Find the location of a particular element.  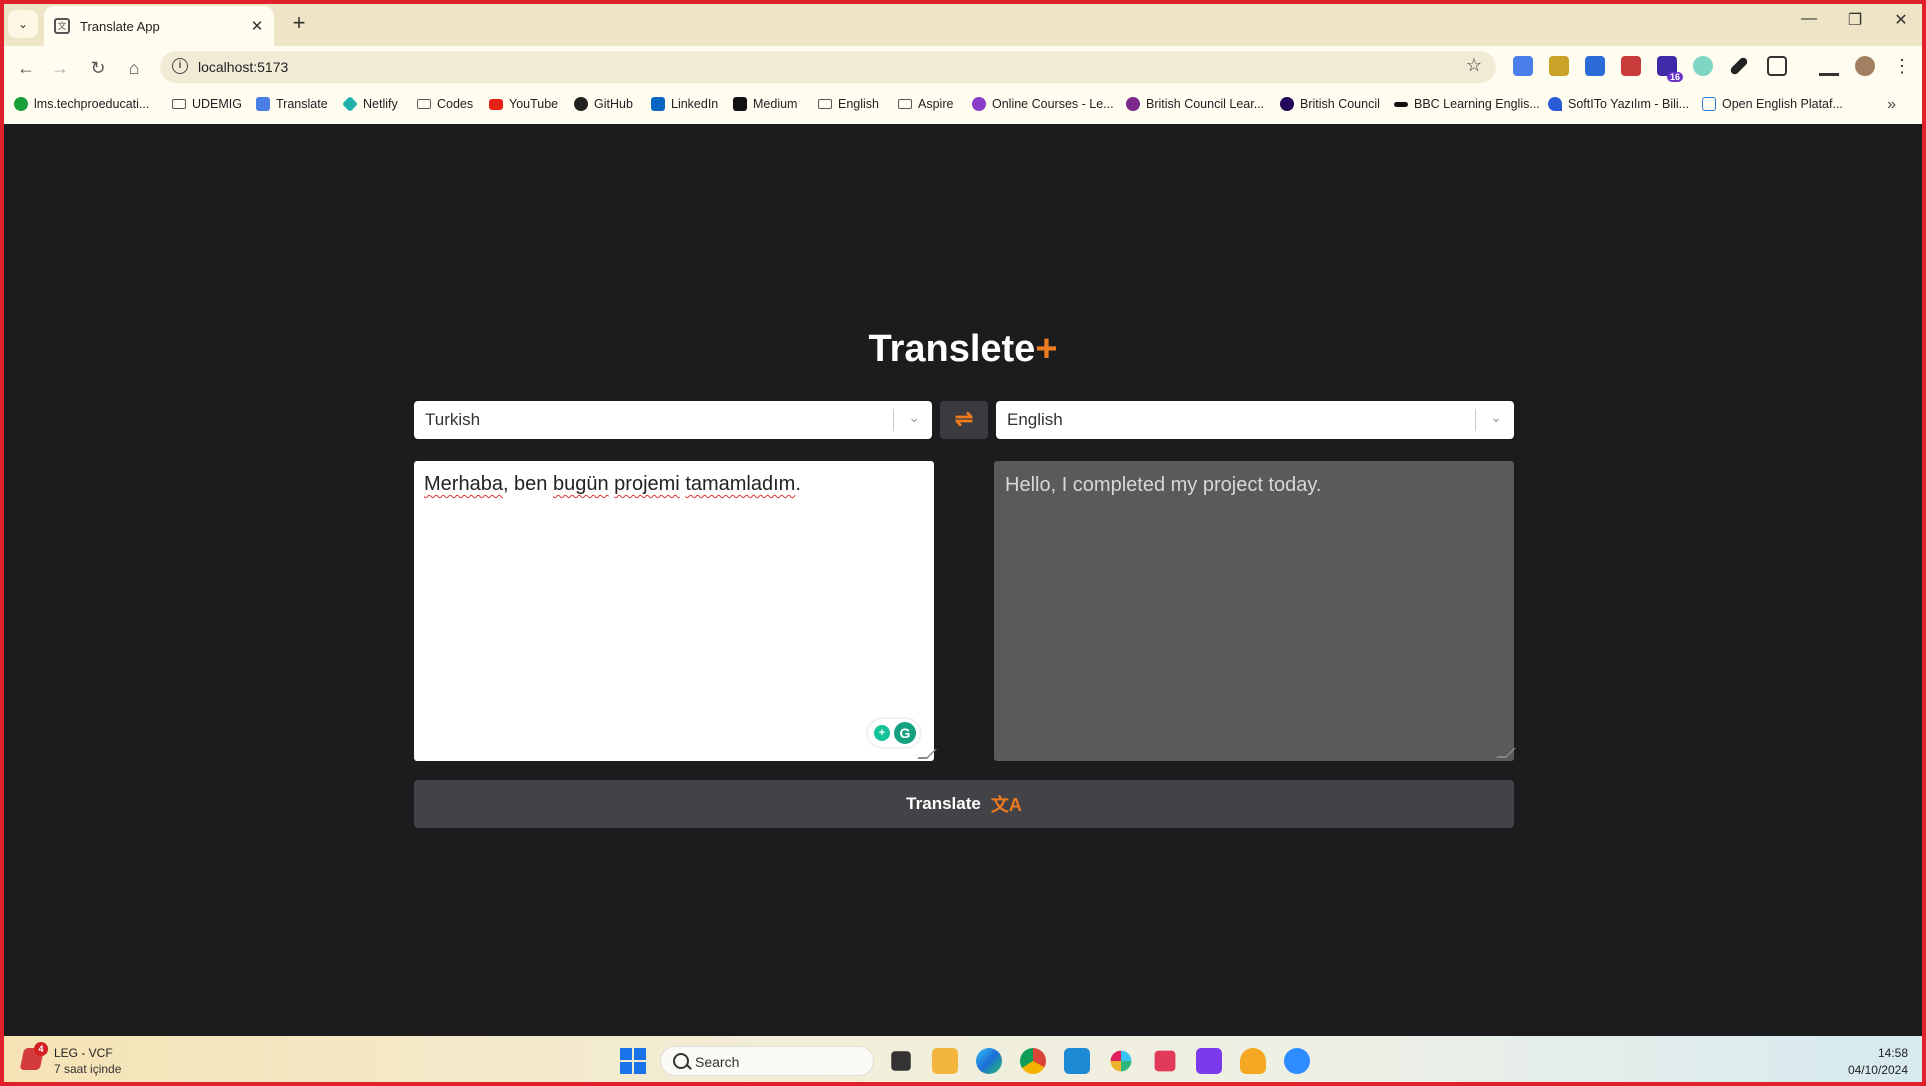

bookmark-item: YouTube is located at coordinates (523, 104).